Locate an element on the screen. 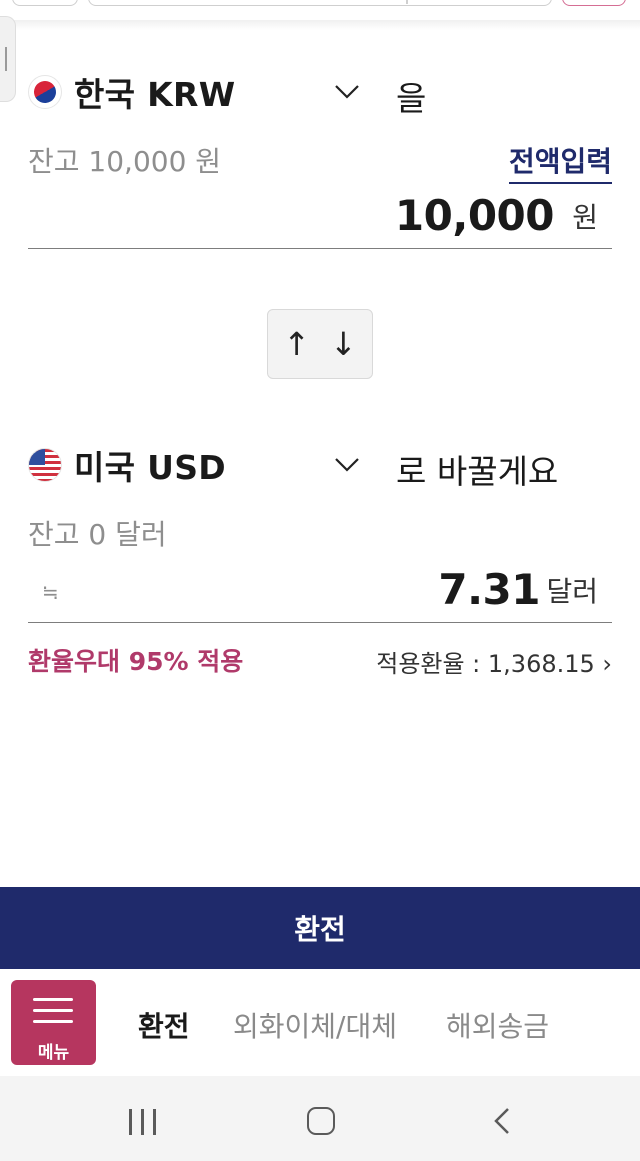 This screenshot has width=640, height=1161. tab-foreign-transfer: 외화이체/대체 is located at coordinates (315, 1025).